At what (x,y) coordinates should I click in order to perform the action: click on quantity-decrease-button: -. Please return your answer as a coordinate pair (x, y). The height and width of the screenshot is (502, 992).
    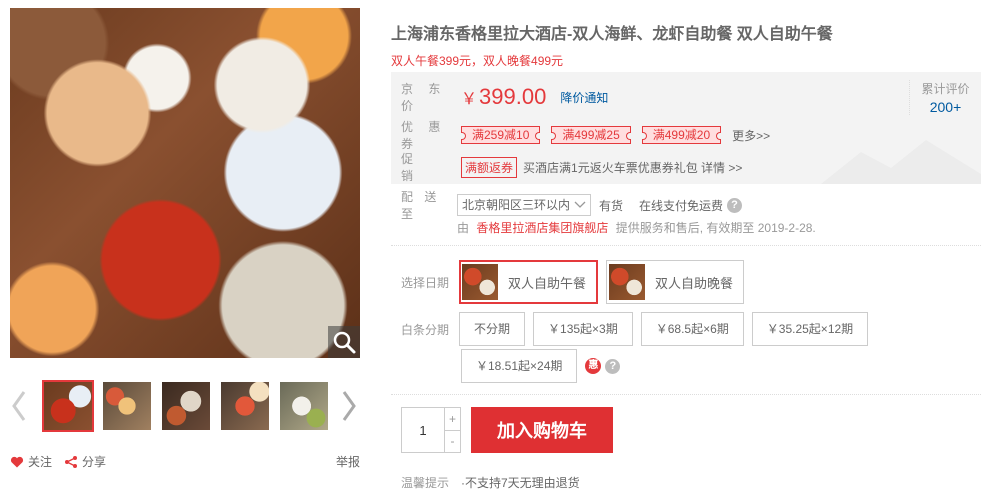
    Looking at the image, I should click on (452, 442).